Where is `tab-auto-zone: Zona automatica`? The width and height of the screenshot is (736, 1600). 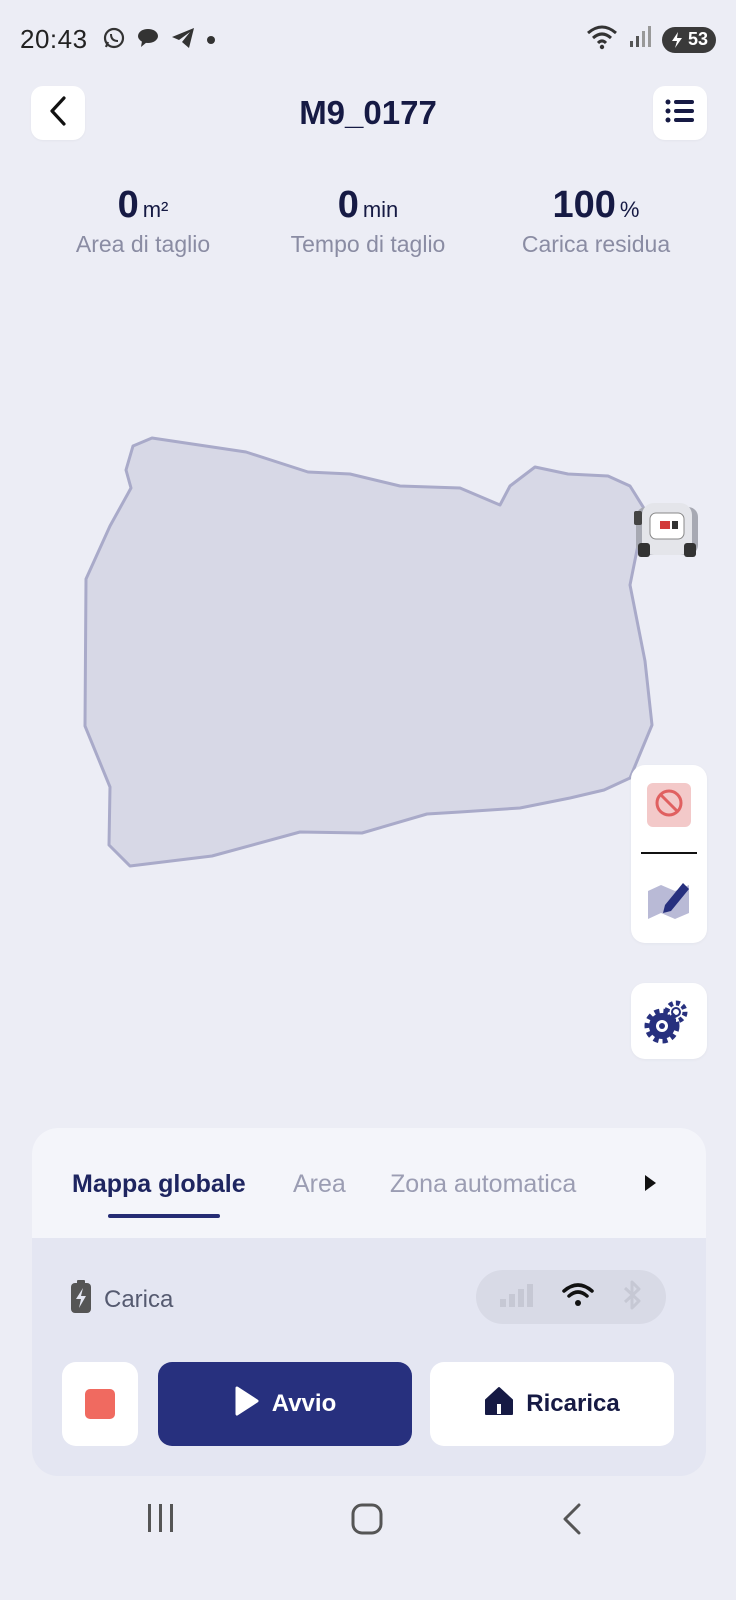 tab-auto-zone: Zona automatica is located at coordinates (483, 1184).